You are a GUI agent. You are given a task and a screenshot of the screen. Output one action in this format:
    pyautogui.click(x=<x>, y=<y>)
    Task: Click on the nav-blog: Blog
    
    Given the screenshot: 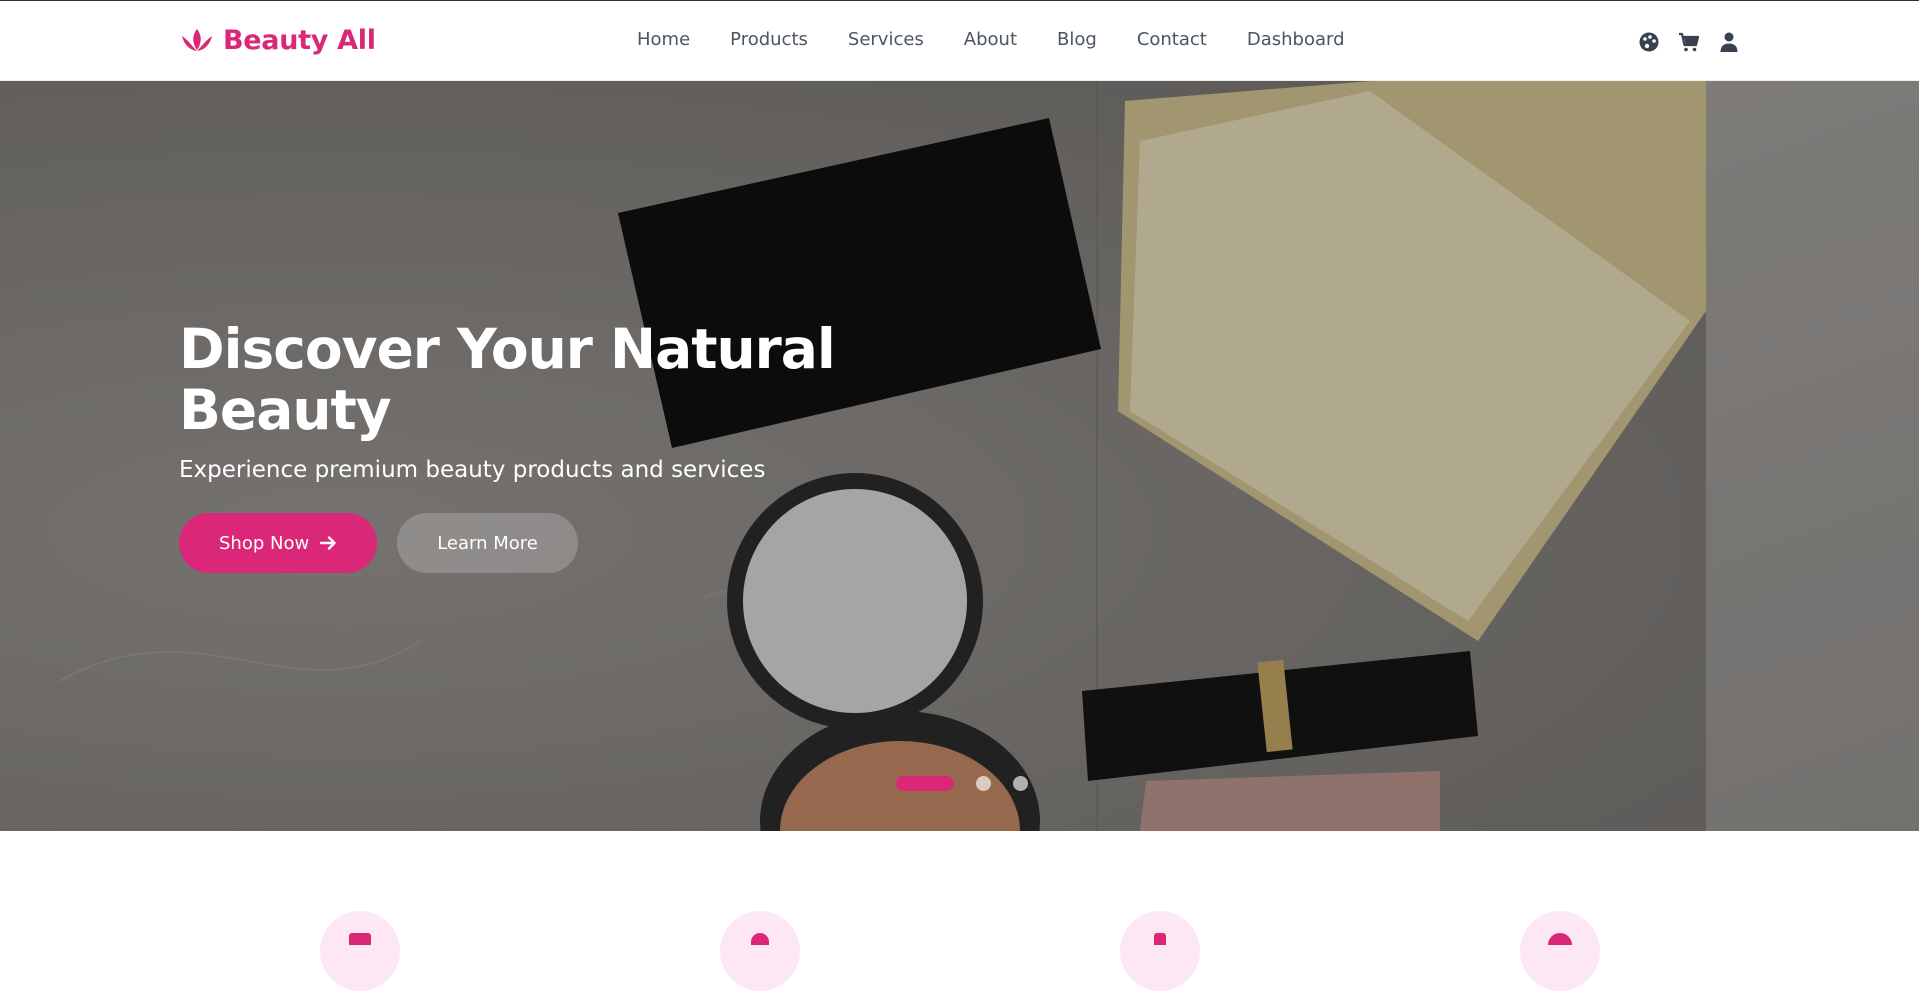 What is the action you would take?
    pyautogui.click(x=1077, y=39)
    